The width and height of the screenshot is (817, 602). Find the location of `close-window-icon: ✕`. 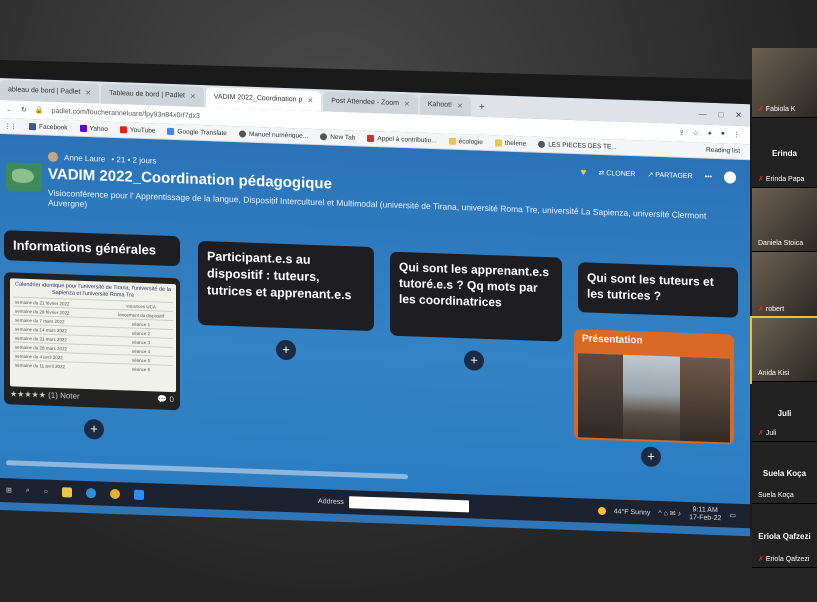

close-window-icon: ✕ is located at coordinates (738, 115).